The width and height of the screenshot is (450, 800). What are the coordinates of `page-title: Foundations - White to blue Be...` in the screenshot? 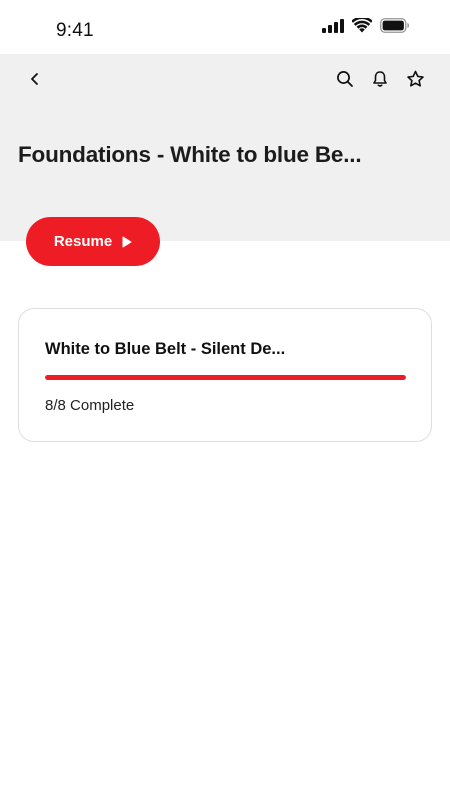 It's located at (190, 154).